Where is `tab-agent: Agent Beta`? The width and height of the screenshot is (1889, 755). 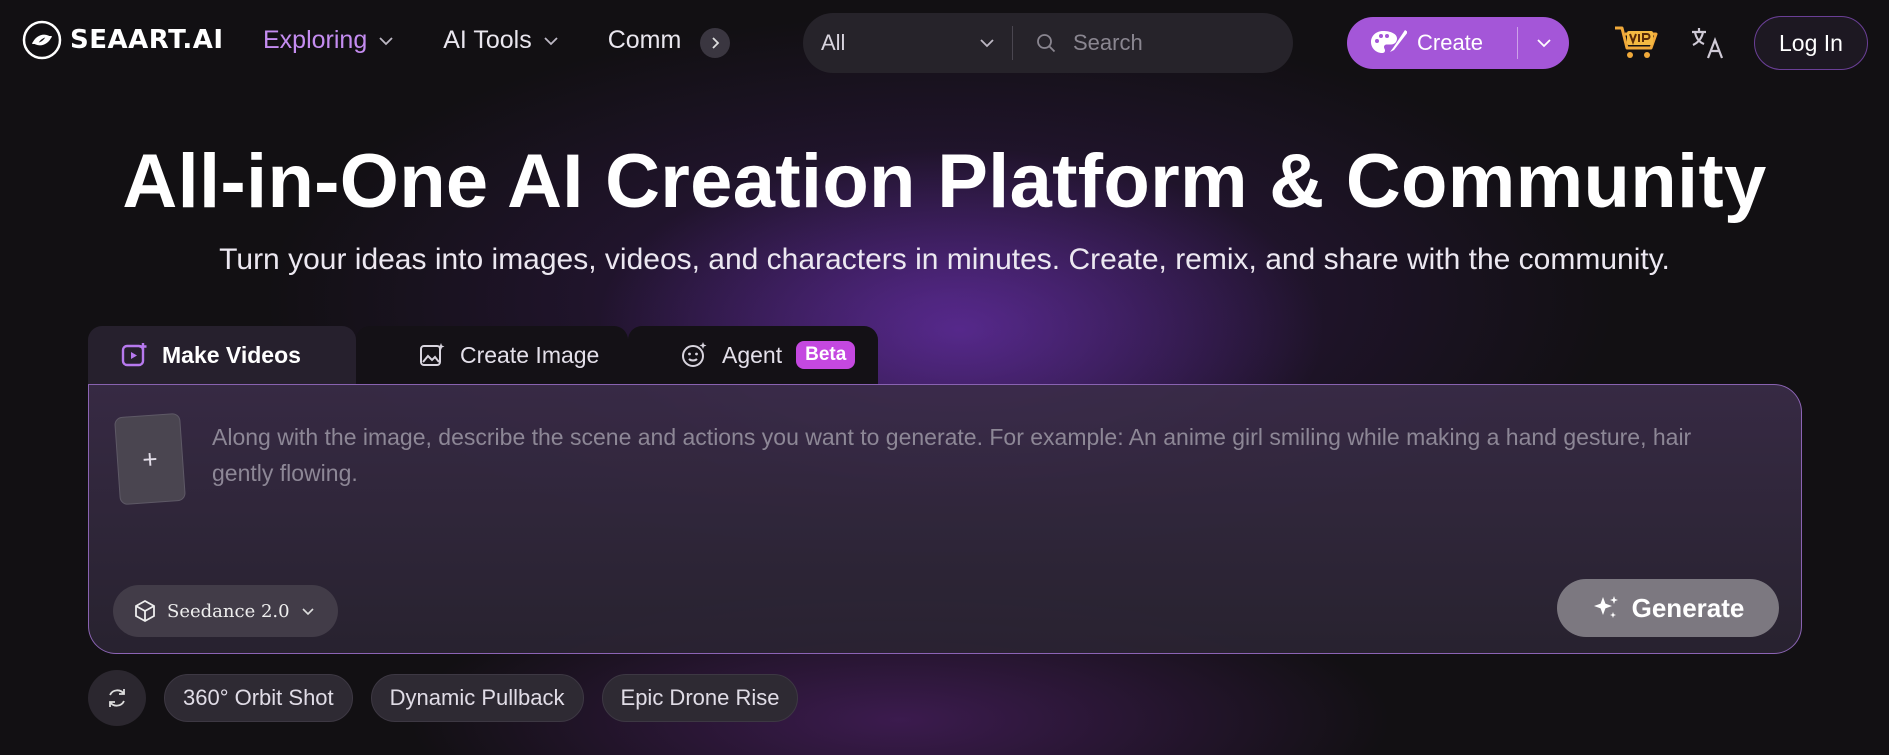 tab-agent: Agent Beta is located at coordinates (753, 355).